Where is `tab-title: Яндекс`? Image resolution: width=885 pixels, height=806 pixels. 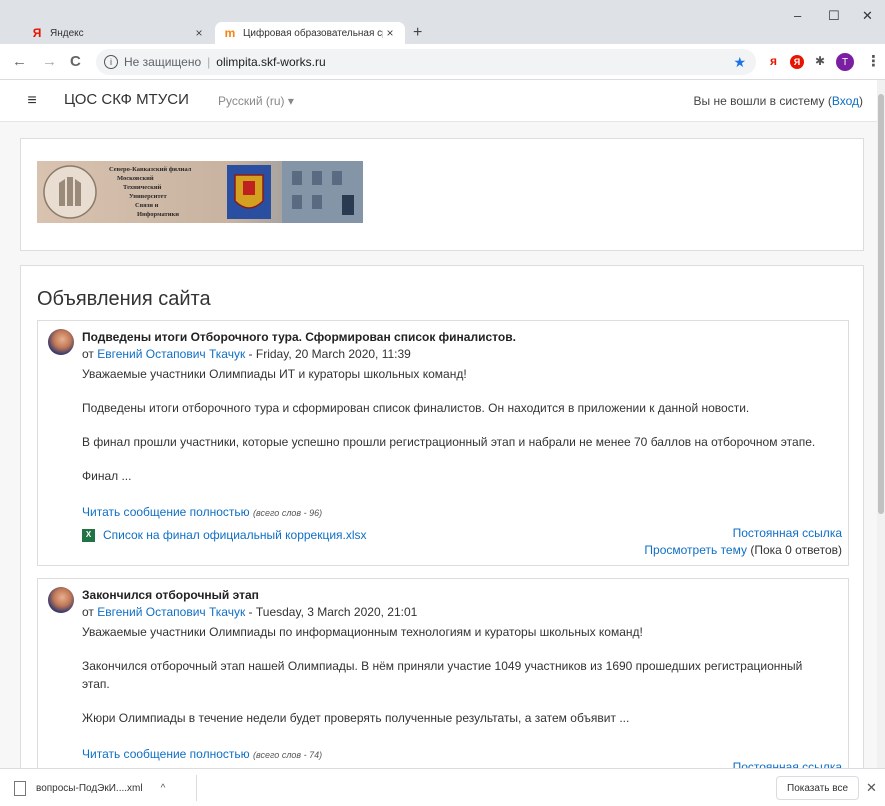 tab-title: Яндекс is located at coordinates (67, 33).